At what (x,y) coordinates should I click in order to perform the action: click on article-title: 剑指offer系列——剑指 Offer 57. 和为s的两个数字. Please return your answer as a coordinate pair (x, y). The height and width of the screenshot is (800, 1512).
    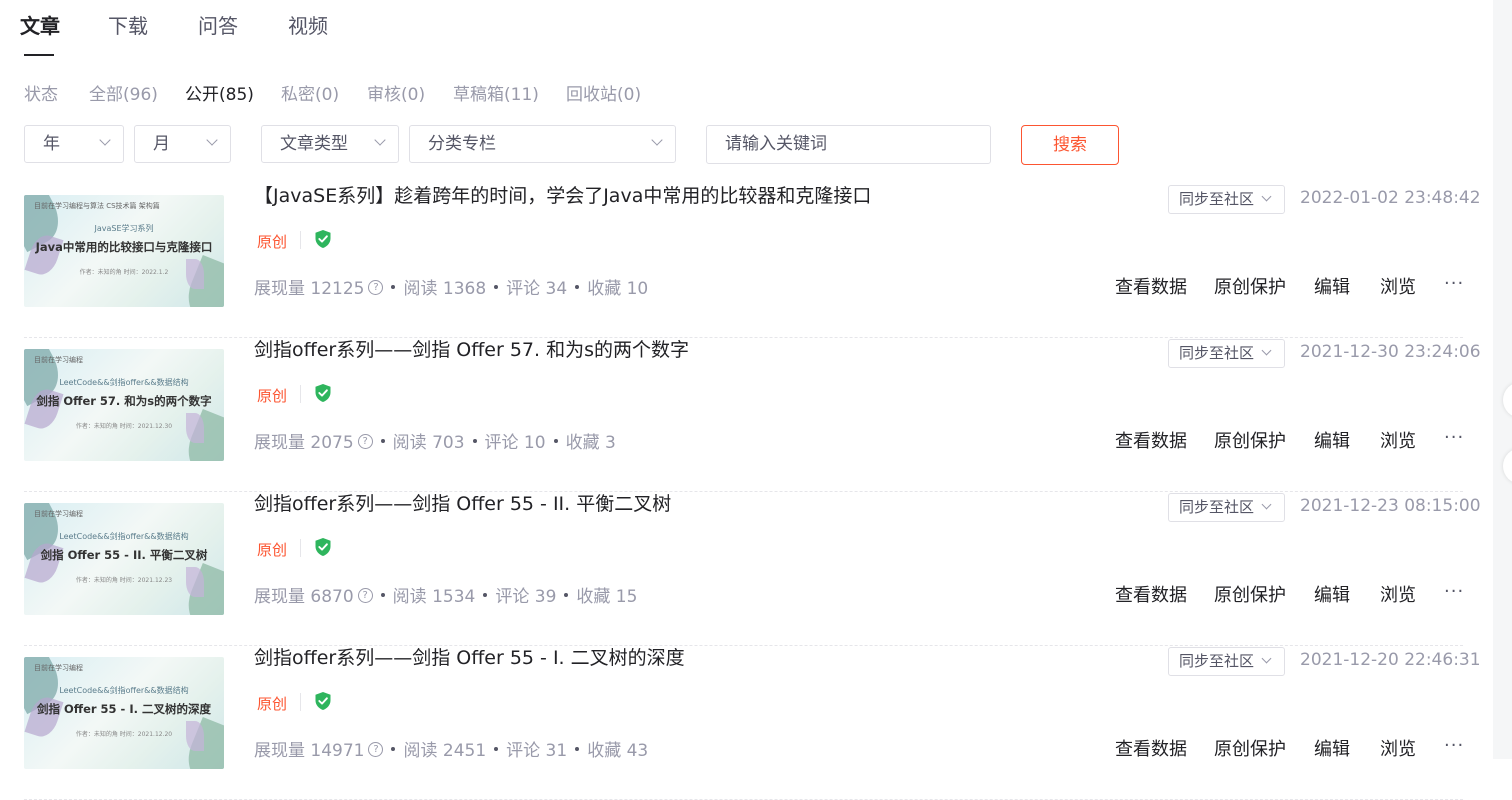
    Looking at the image, I should click on (471, 350).